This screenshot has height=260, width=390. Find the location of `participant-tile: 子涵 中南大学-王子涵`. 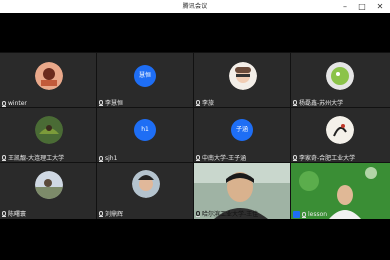

participant-tile: 子涵 中南大学-王子涵 is located at coordinates (242, 135).